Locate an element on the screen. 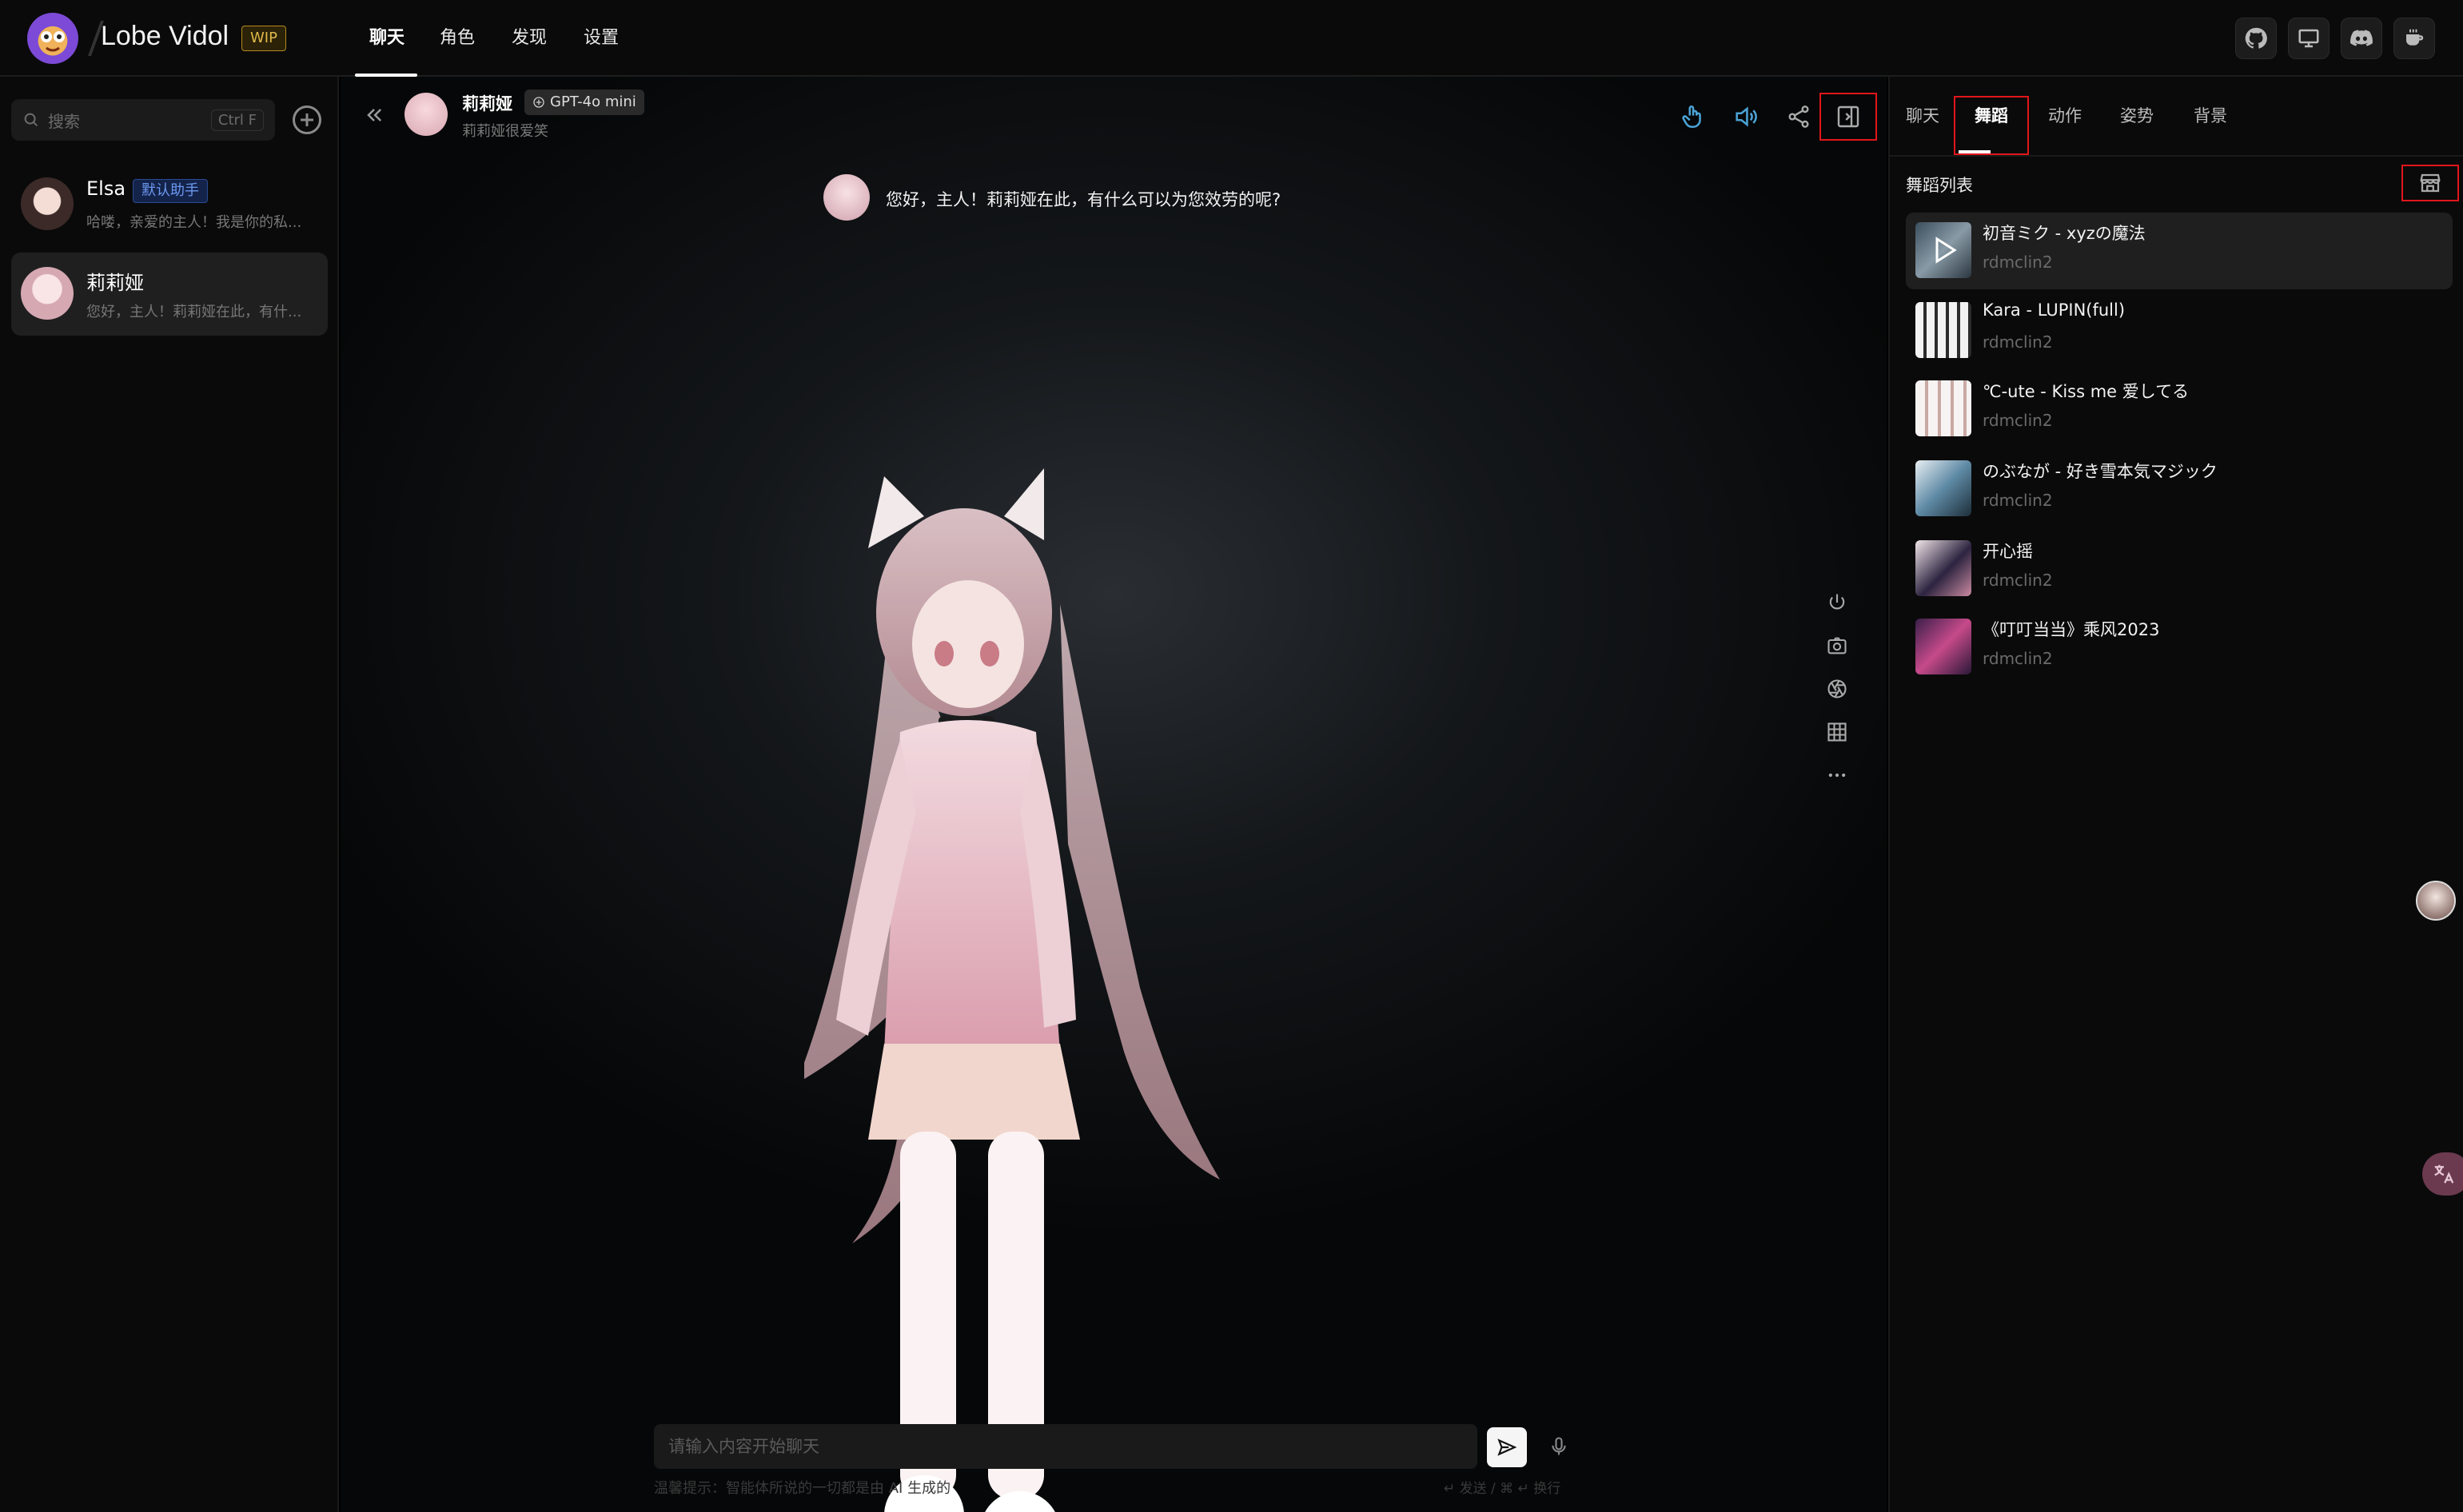 The height and width of the screenshot is (1512, 2463). nav-settings: 设置 is located at coordinates (601, 38).